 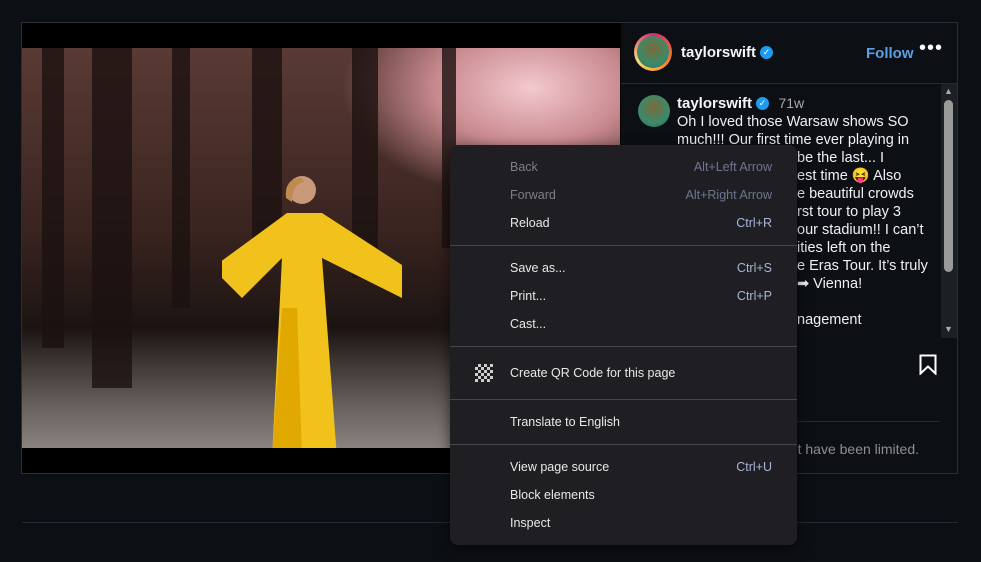 What do you see at coordinates (862, 266) in the screenshot?
I see `caption-line: e Eras Tour. It’s truly` at bounding box center [862, 266].